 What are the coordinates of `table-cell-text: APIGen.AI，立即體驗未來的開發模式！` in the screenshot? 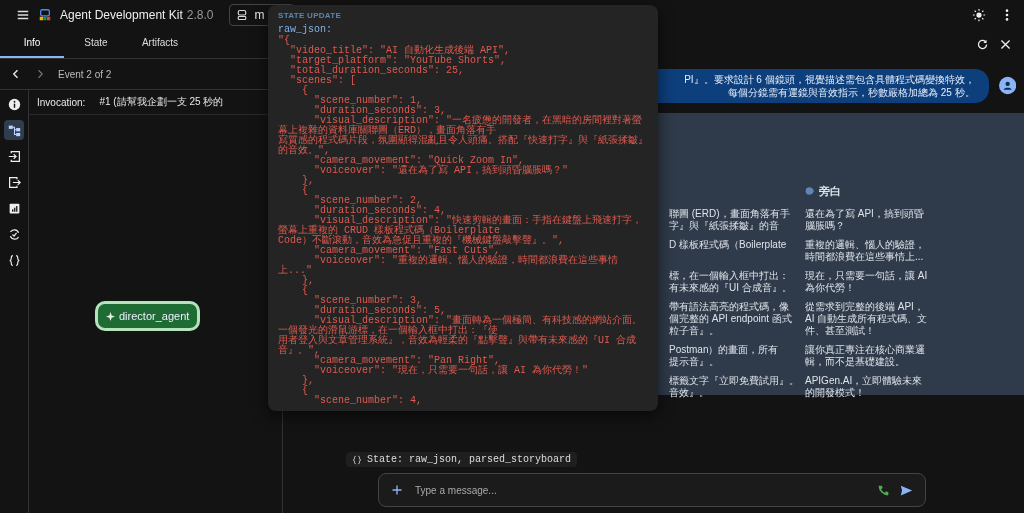 It's located at (864, 387).